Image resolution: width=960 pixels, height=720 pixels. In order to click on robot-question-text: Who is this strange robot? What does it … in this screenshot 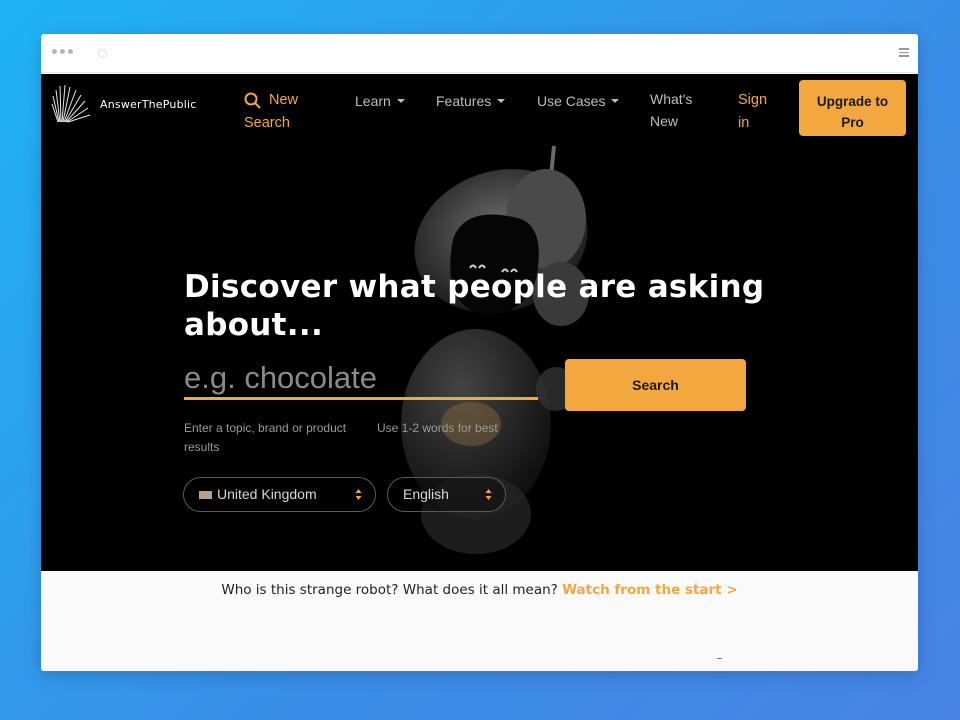, I will do `click(389, 590)`.